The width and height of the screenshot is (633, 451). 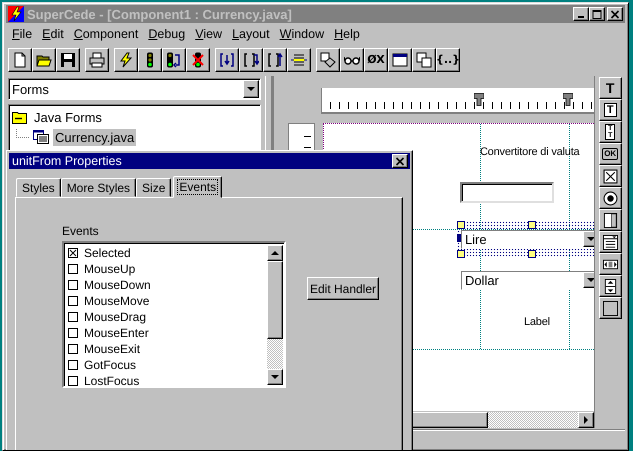 I want to click on toolbar-button: {..}, so click(x=448, y=60).